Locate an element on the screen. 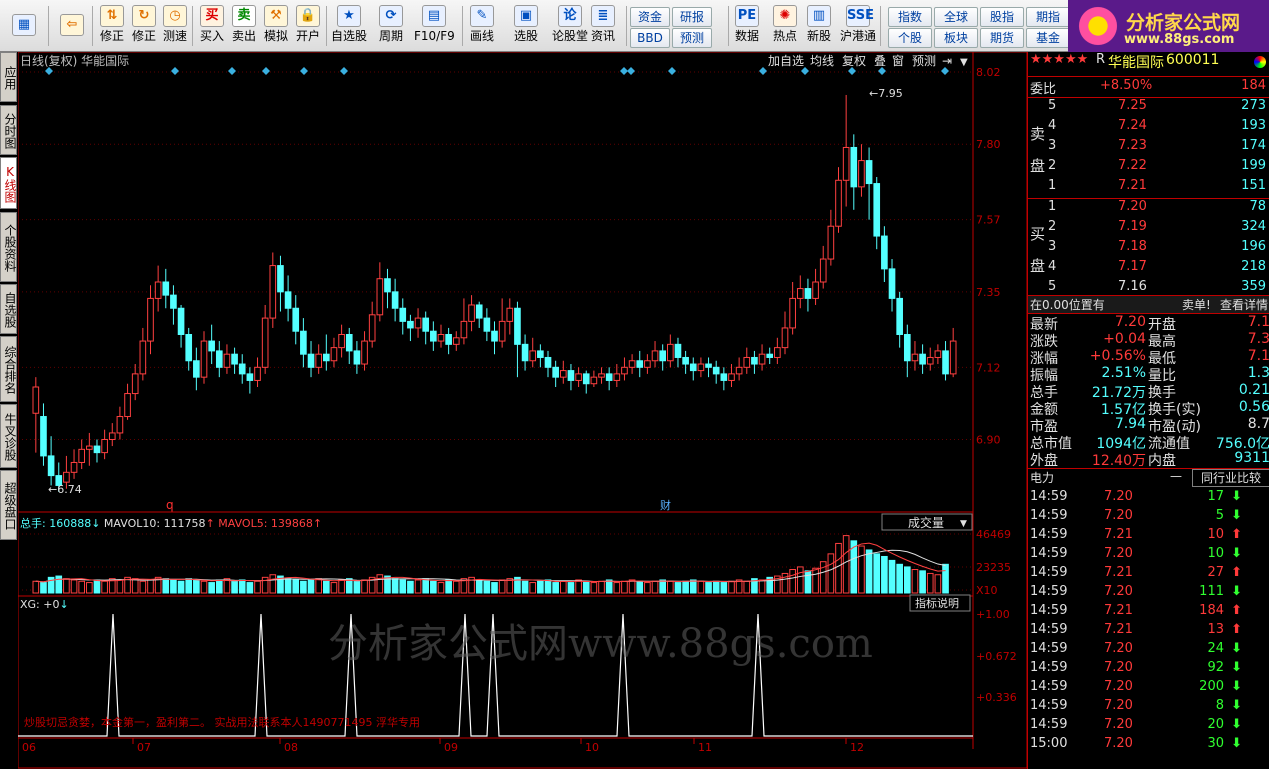 The width and height of the screenshot is (1269, 769). quick-button-4: 指数 is located at coordinates (910, 17).